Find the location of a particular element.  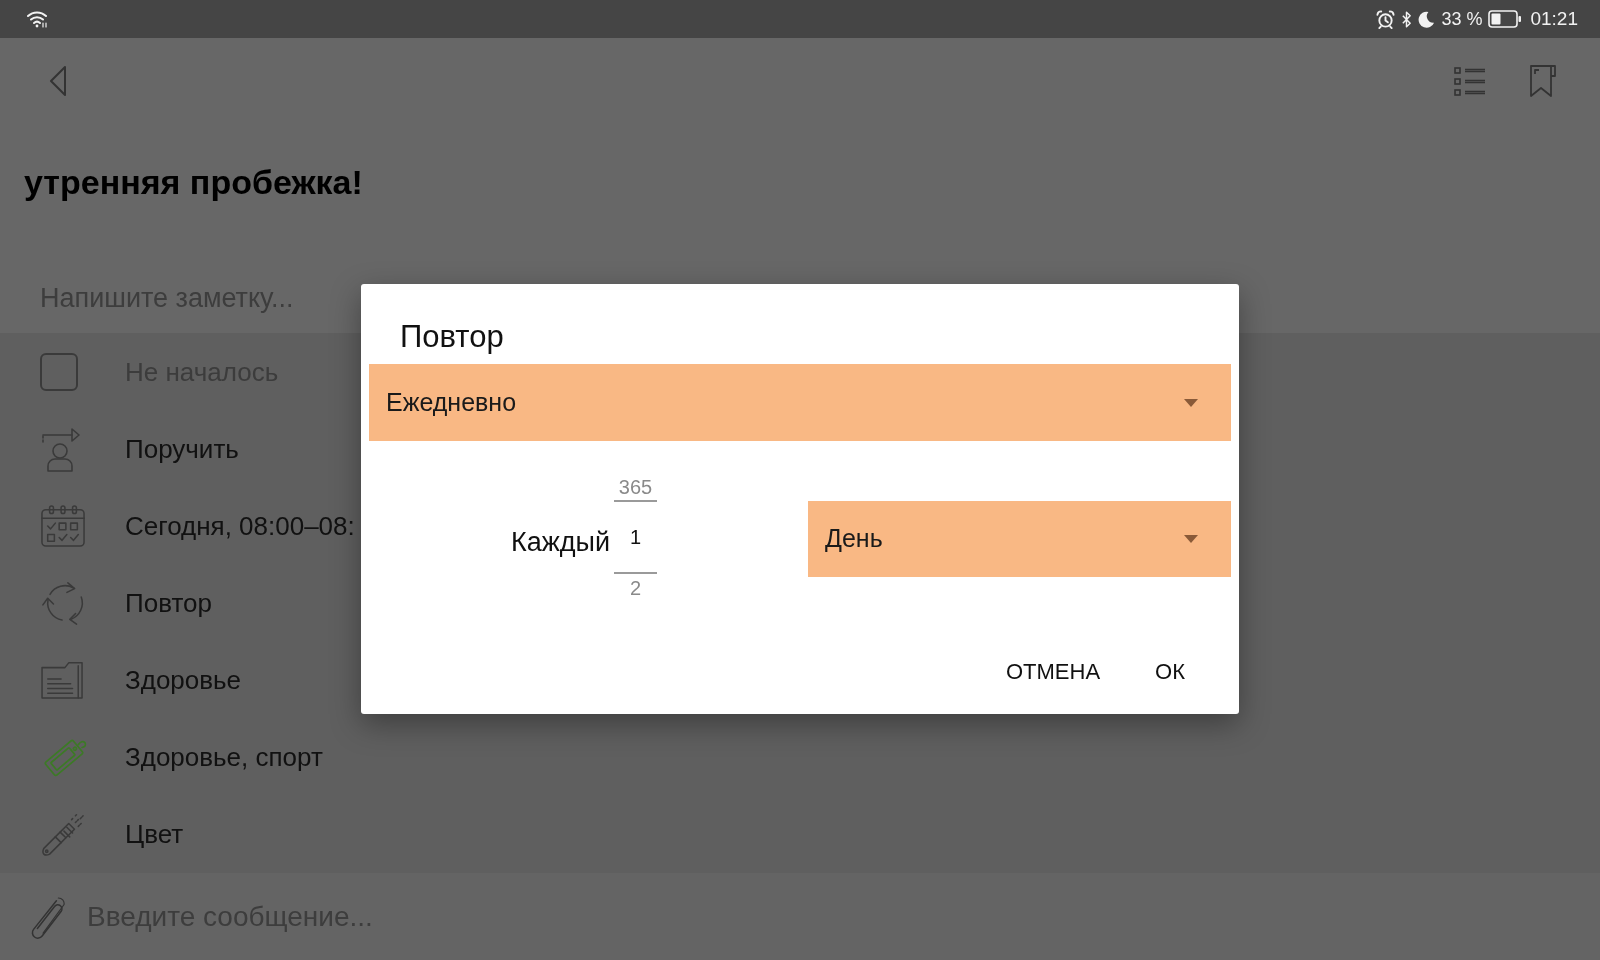

bluetooth-icon is located at coordinates (1407, 19).